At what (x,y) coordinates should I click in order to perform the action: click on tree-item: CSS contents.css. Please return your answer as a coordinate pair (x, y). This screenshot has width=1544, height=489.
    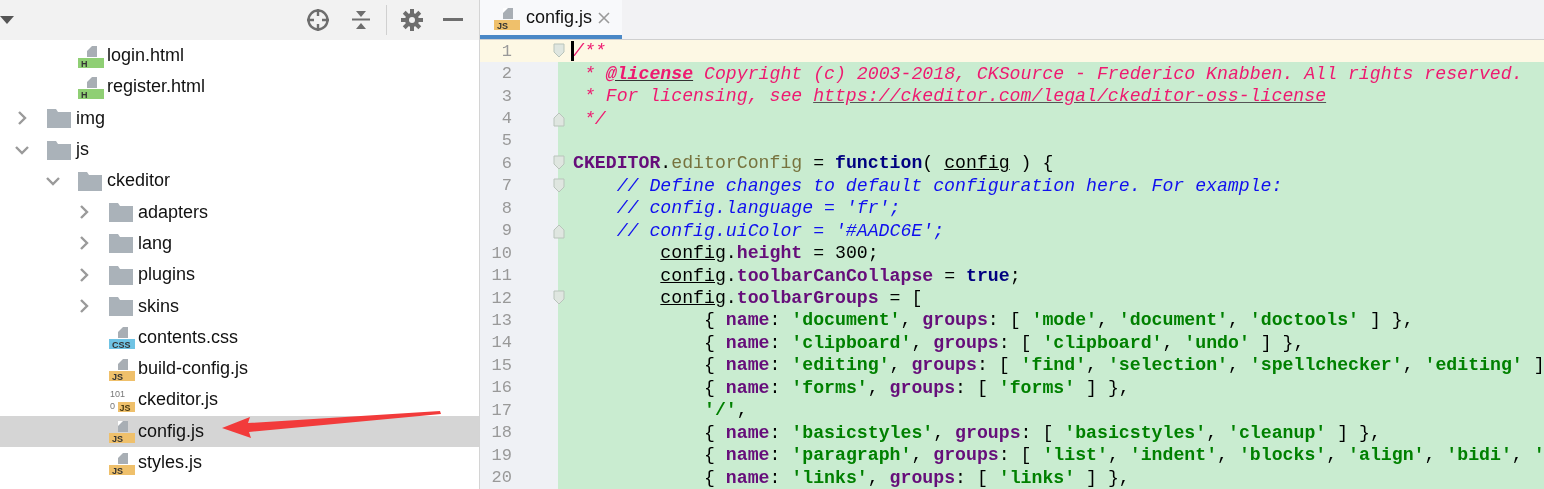
    Looking at the image, I should click on (239, 337).